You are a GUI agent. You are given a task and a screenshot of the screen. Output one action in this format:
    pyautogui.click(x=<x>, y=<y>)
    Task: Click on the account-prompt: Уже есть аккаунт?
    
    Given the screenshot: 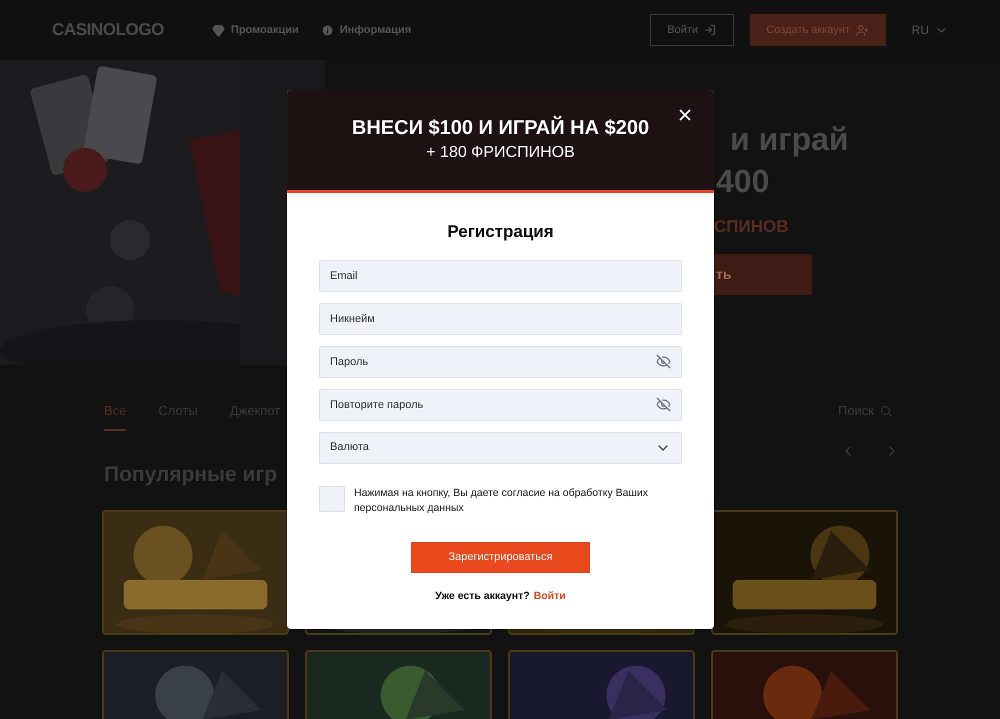 What is the action you would take?
    pyautogui.click(x=482, y=596)
    